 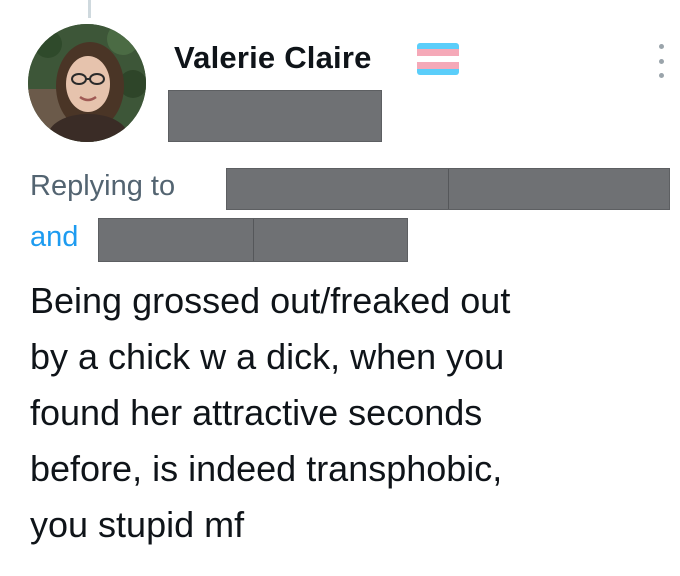 I want to click on tweet-text-line: found her attractive seconds, so click(x=256, y=412).